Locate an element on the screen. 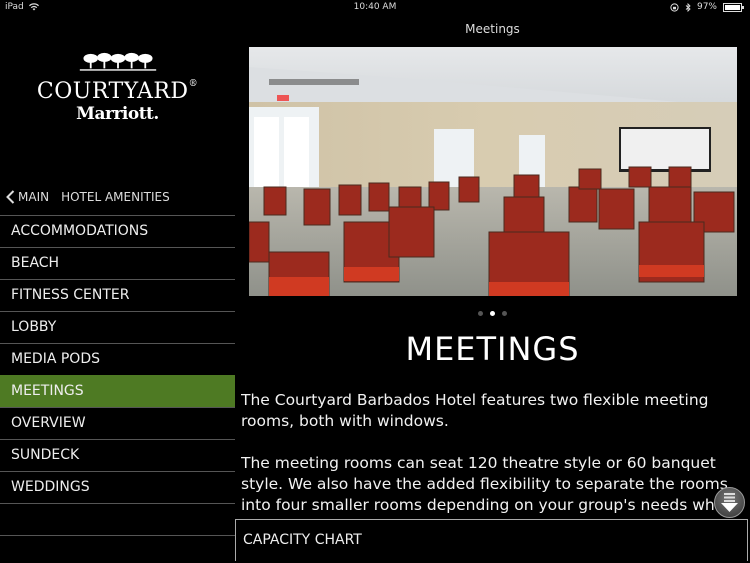  breadcrumb: MAIN HOTEL AMENITIES is located at coordinates (88, 197).